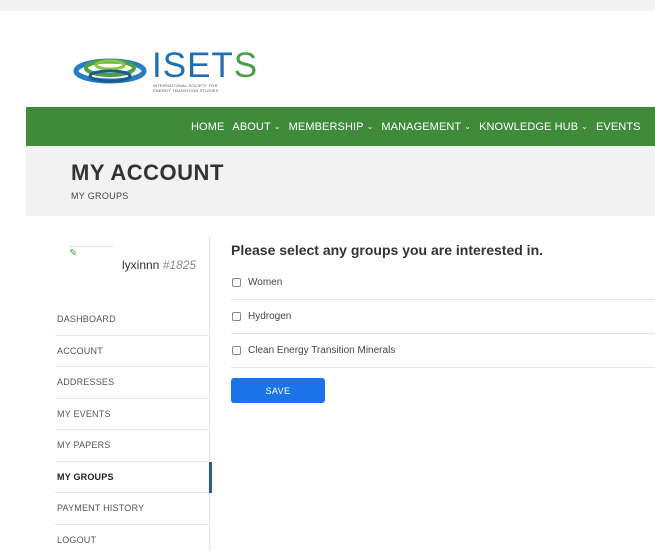  What do you see at coordinates (269, 316) in the screenshot?
I see `group-label: Hydrogen` at bounding box center [269, 316].